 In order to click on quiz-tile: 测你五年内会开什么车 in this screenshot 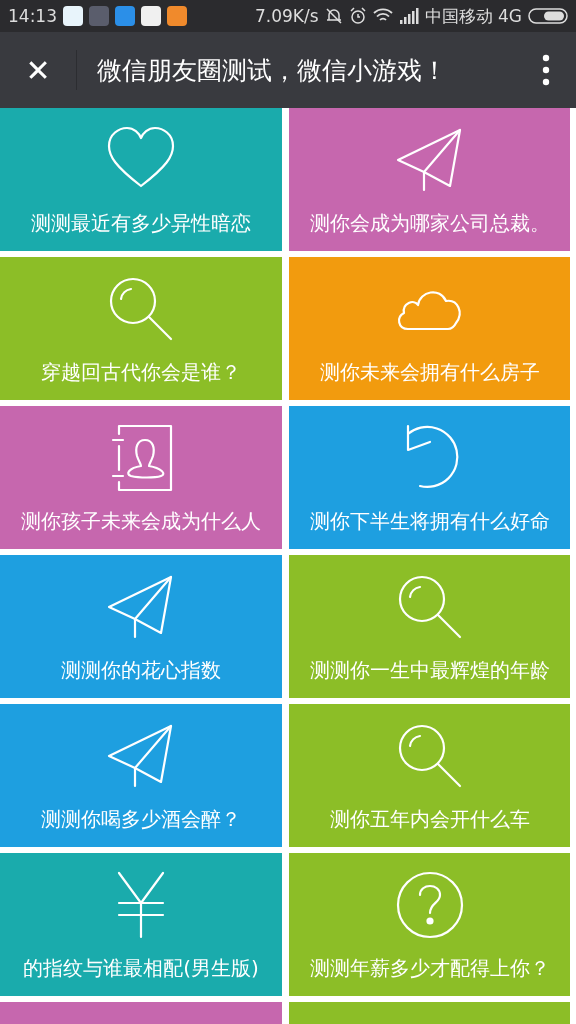, I will do `click(429, 775)`.